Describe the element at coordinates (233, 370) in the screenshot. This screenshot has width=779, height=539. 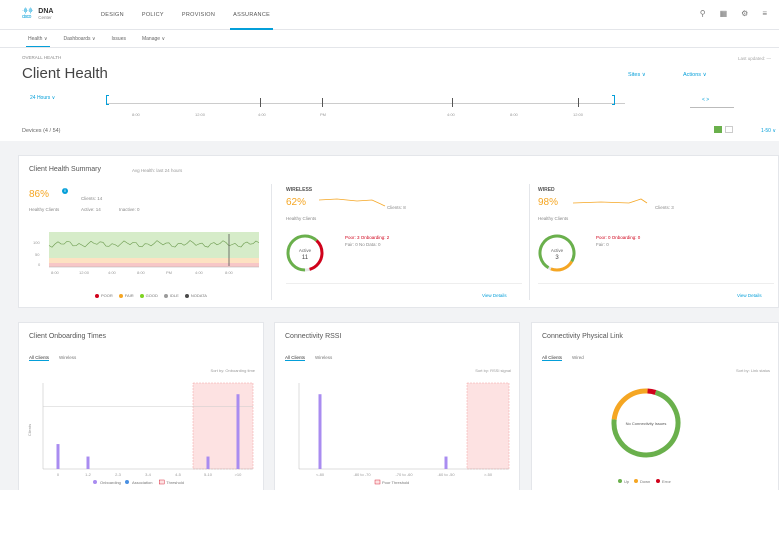
I see `chart-sort-note: Sort by: Onboarding time` at that location.